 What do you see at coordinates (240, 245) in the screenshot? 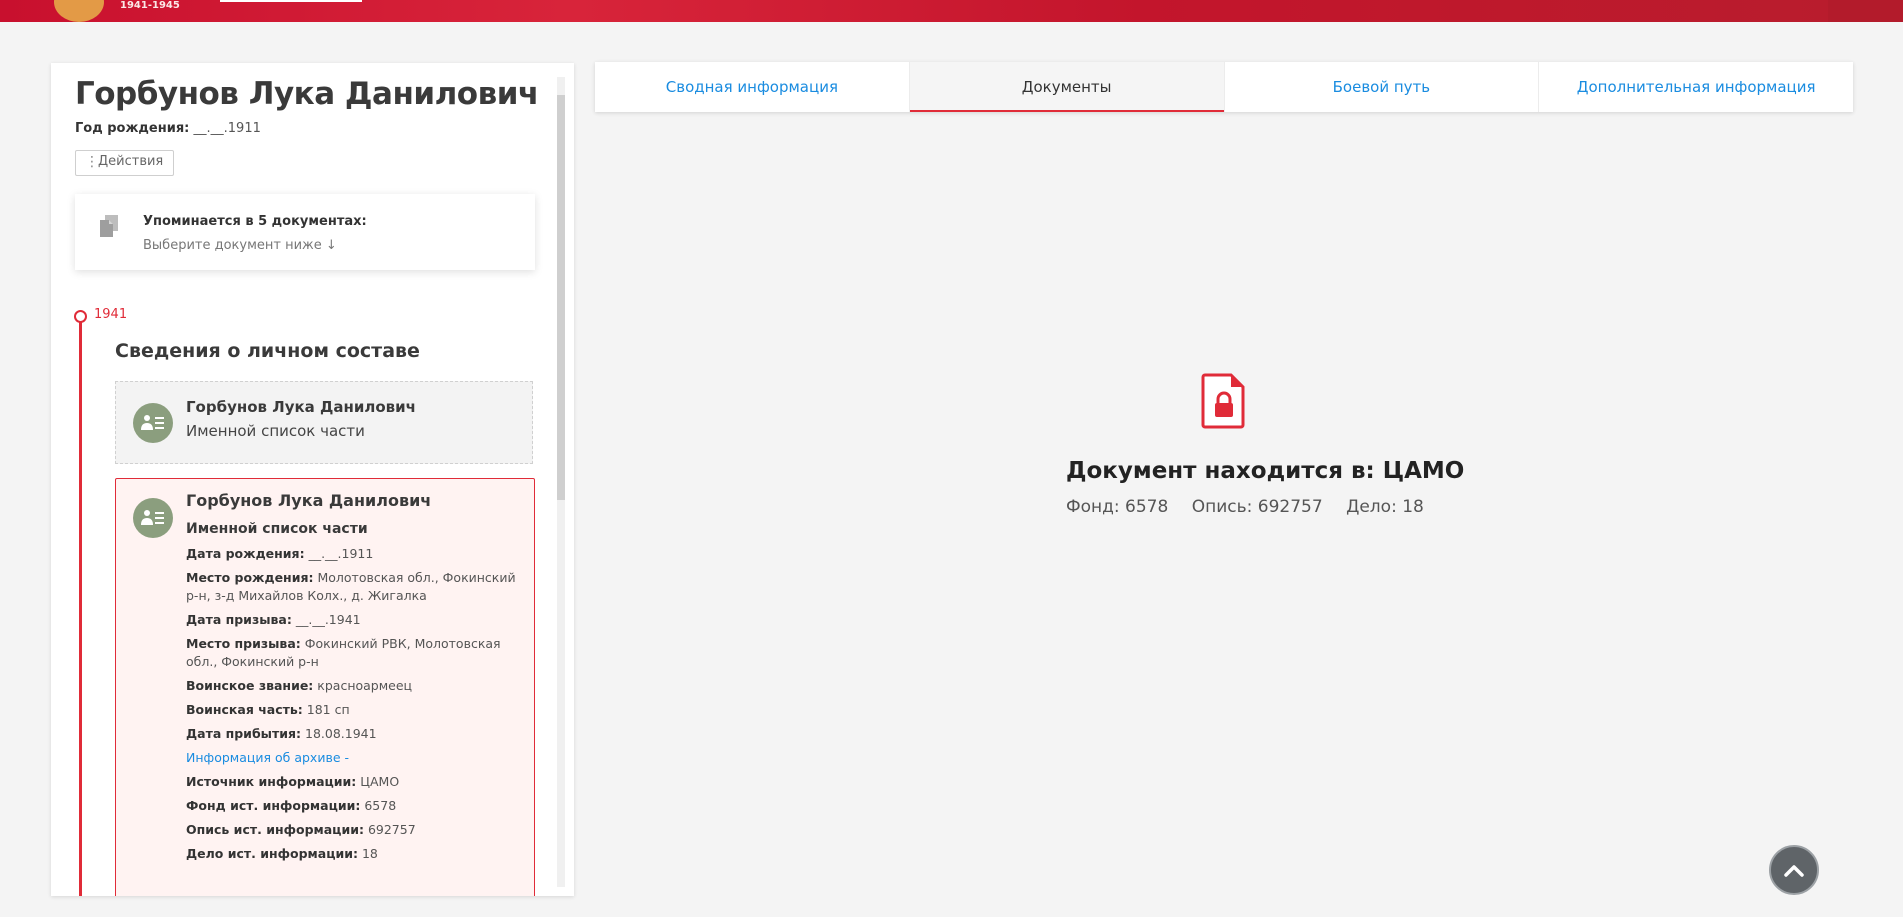
I see `mentions-subtitle: Выберите документ ниже ↓` at bounding box center [240, 245].